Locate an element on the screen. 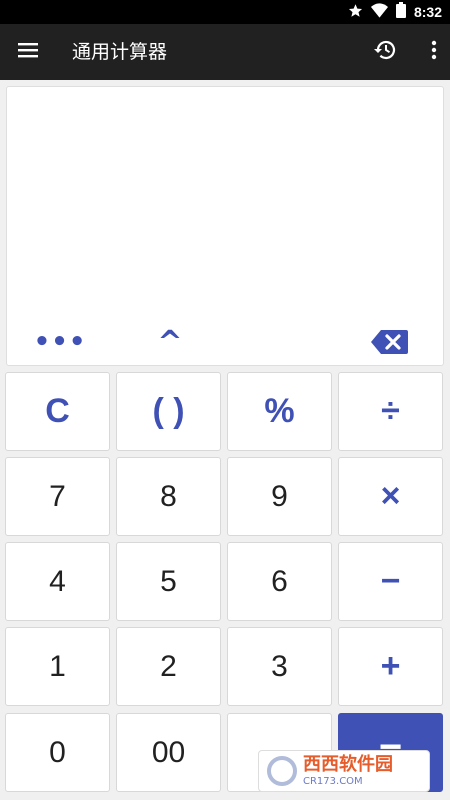 This screenshot has width=450, height=800. watermark-main-text: 西西软件园 is located at coordinates (348, 764).